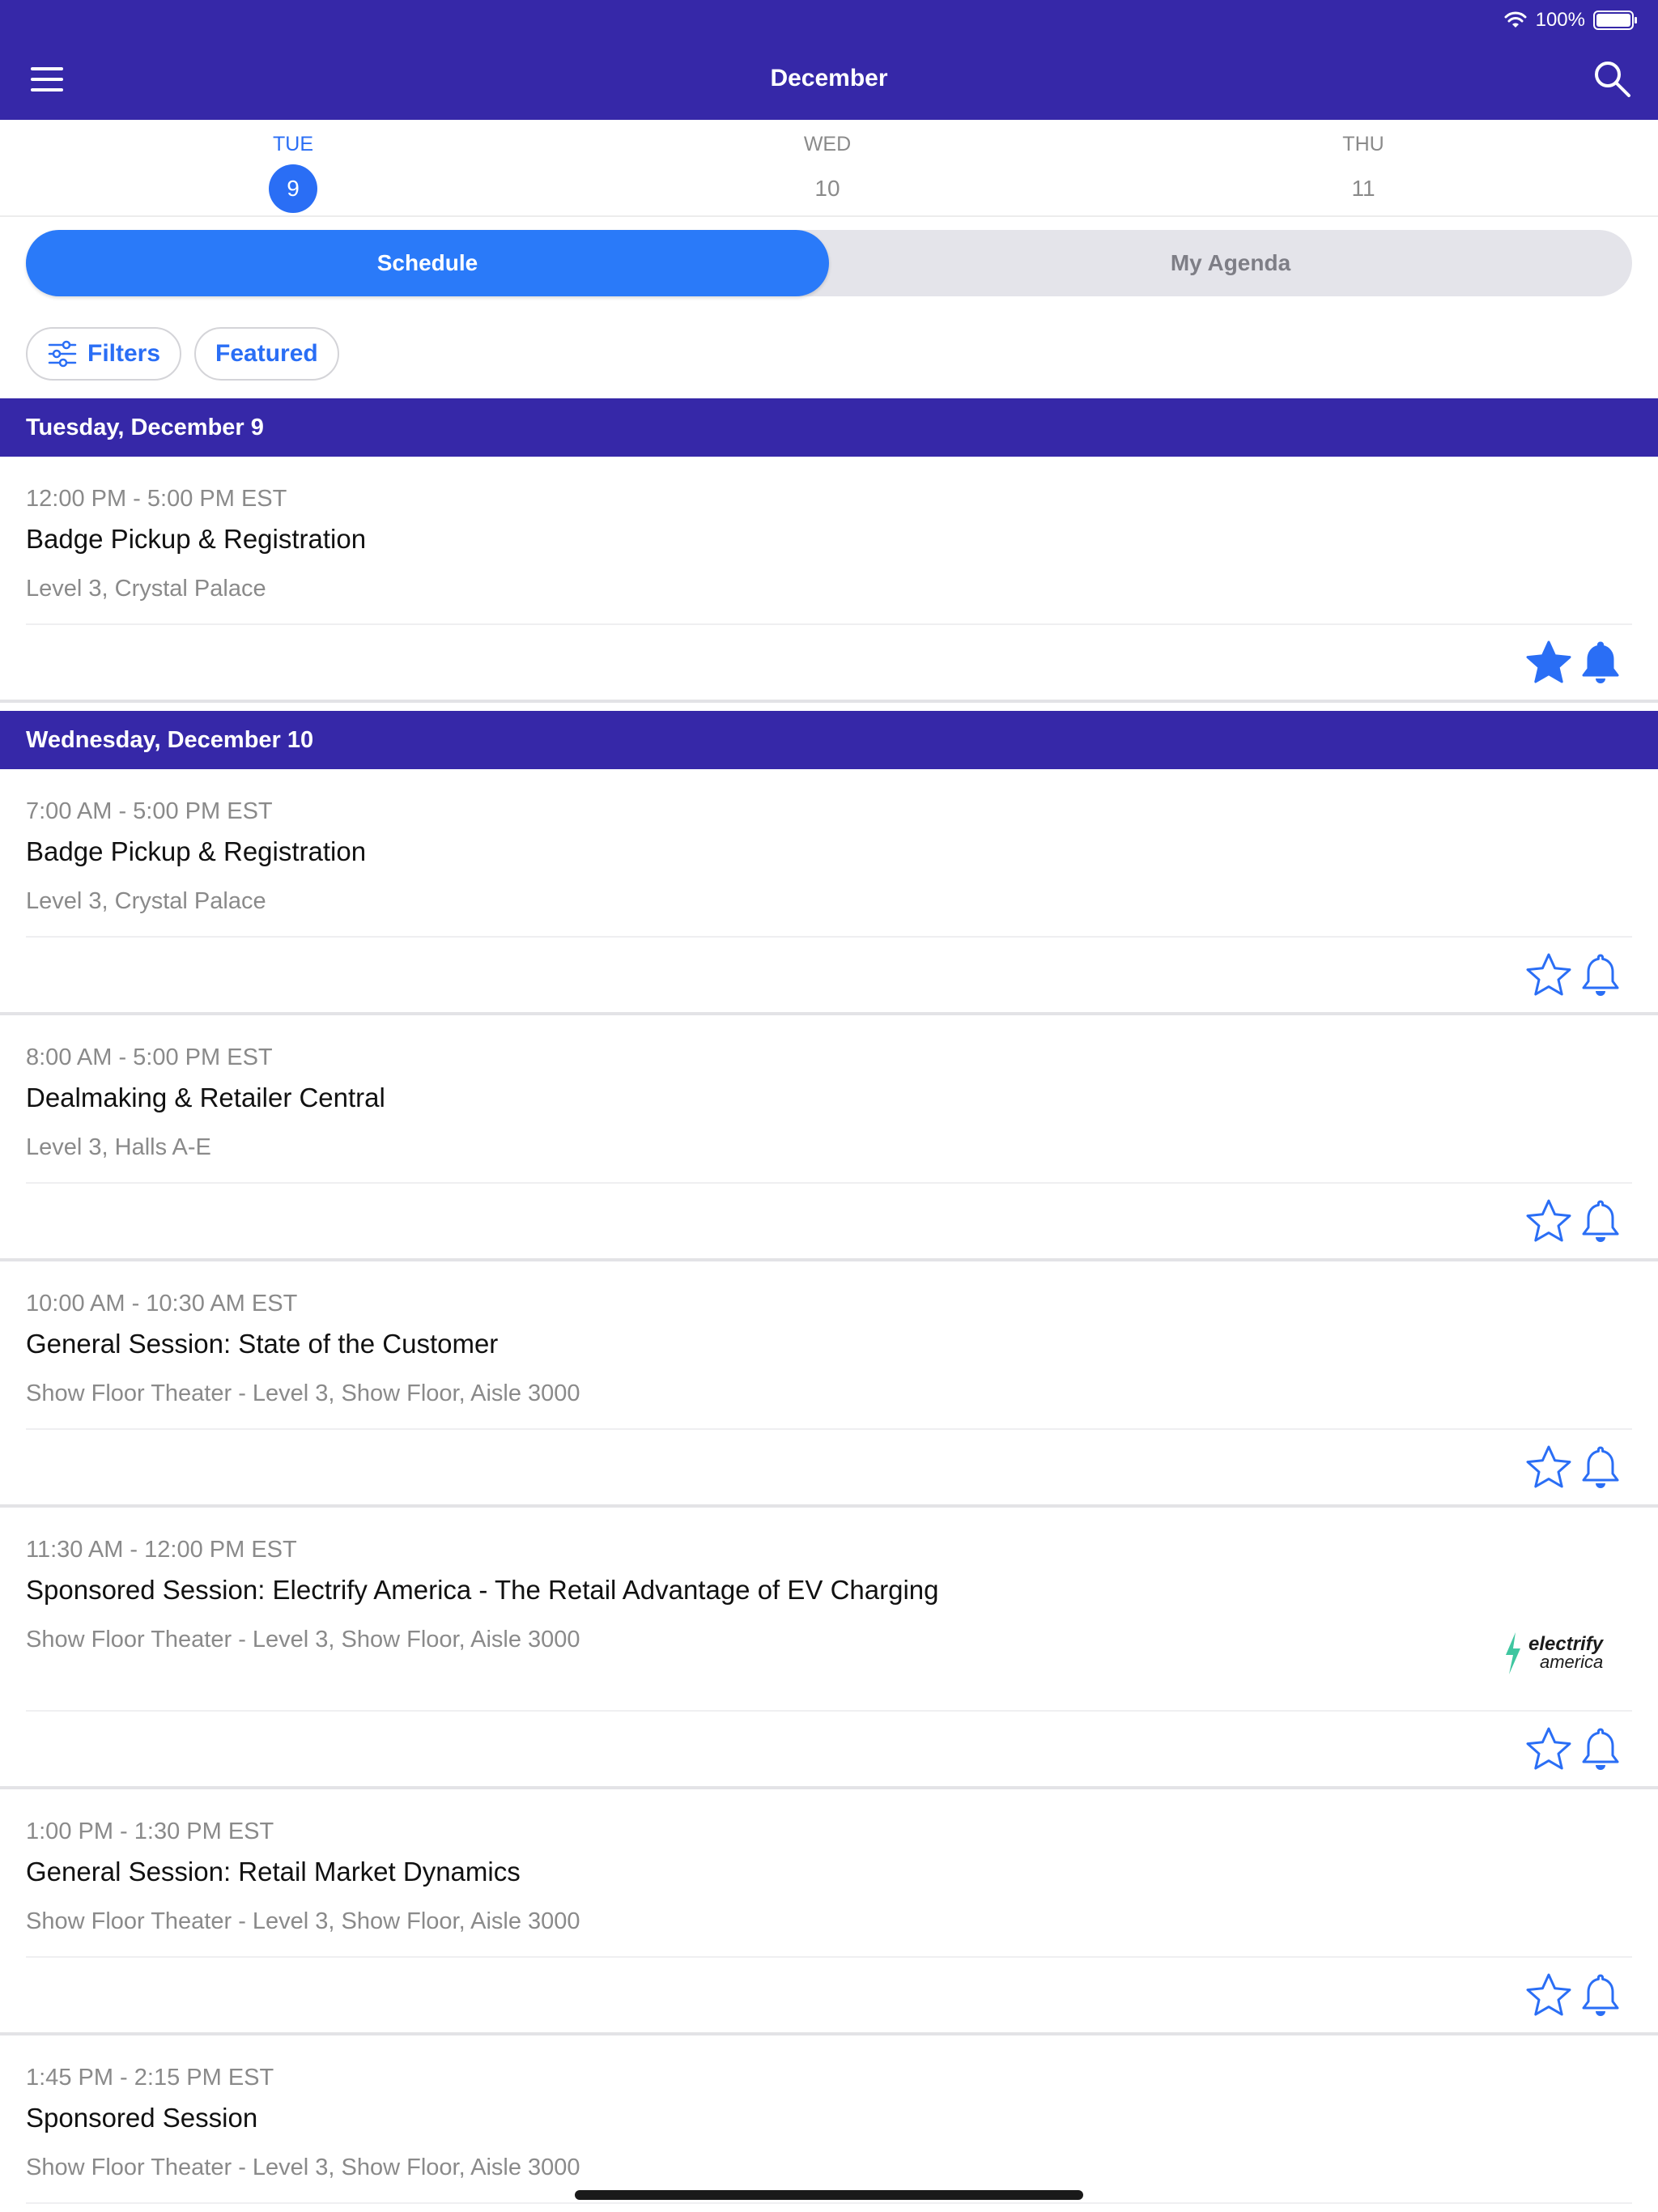 The height and width of the screenshot is (2212, 1658). Describe the element at coordinates (829, 428) in the screenshot. I see `day-section-header: Tuesday, December 9` at that location.